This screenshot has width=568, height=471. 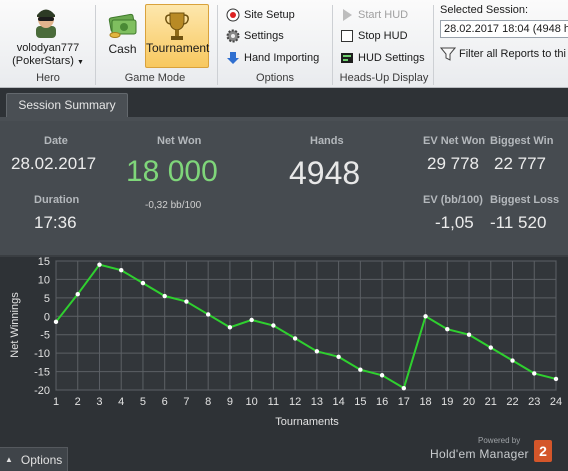 I want to click on options-button: ▲ Options, so click(x=34, y=459).